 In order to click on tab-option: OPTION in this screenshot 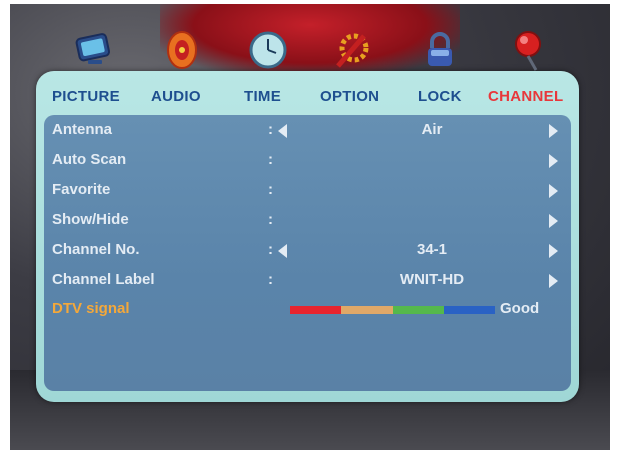, I will do `click(349, 96)`.